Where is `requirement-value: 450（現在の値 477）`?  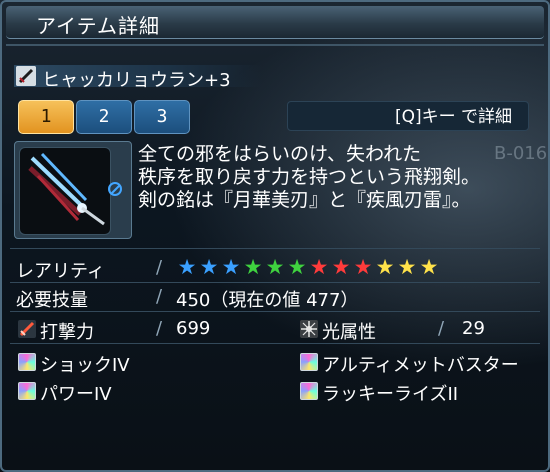
requirement-value: 450（現在の値 477） is located at coordinates (267, 300).